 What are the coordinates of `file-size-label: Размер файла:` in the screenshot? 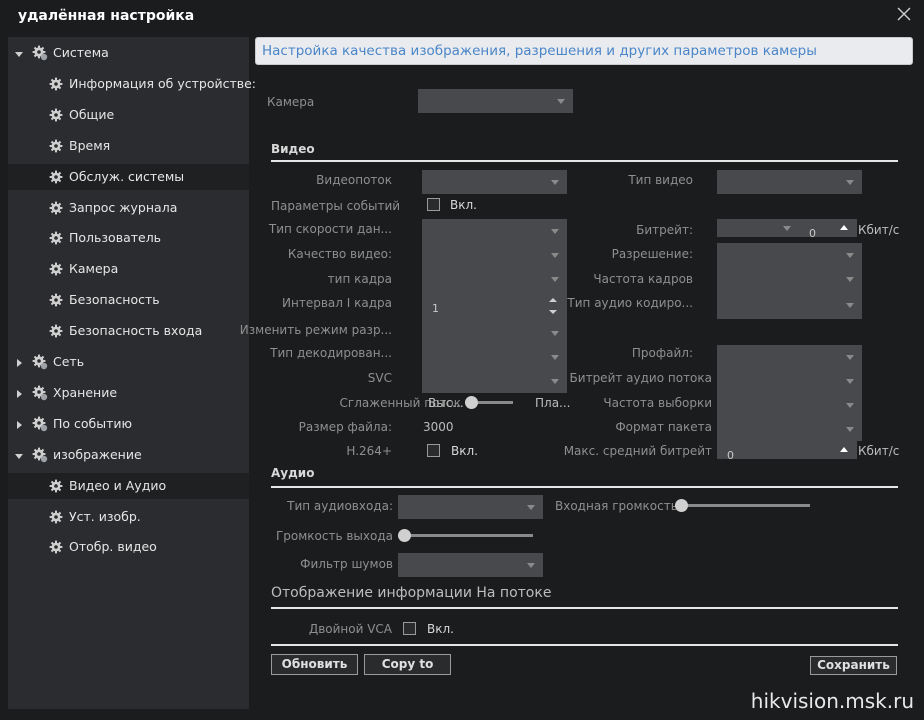 It's located at (345, 427).